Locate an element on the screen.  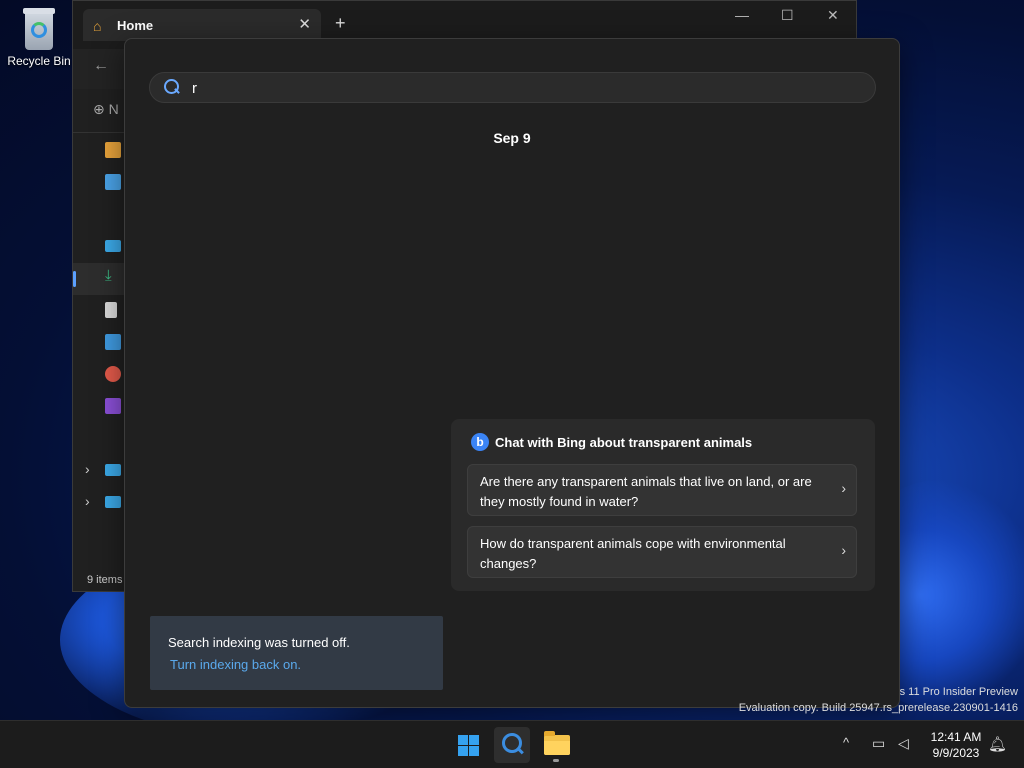
explorer-sidebar: ⤓ › › is located at coordinates (99, 327).